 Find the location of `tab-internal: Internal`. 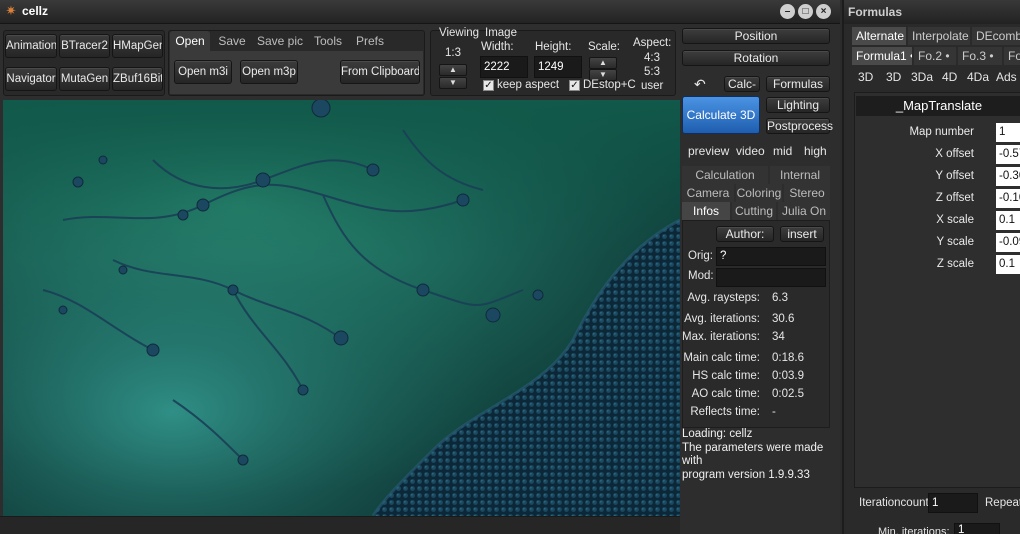

tab-internal: Internal is located at coordinates (800, 175).